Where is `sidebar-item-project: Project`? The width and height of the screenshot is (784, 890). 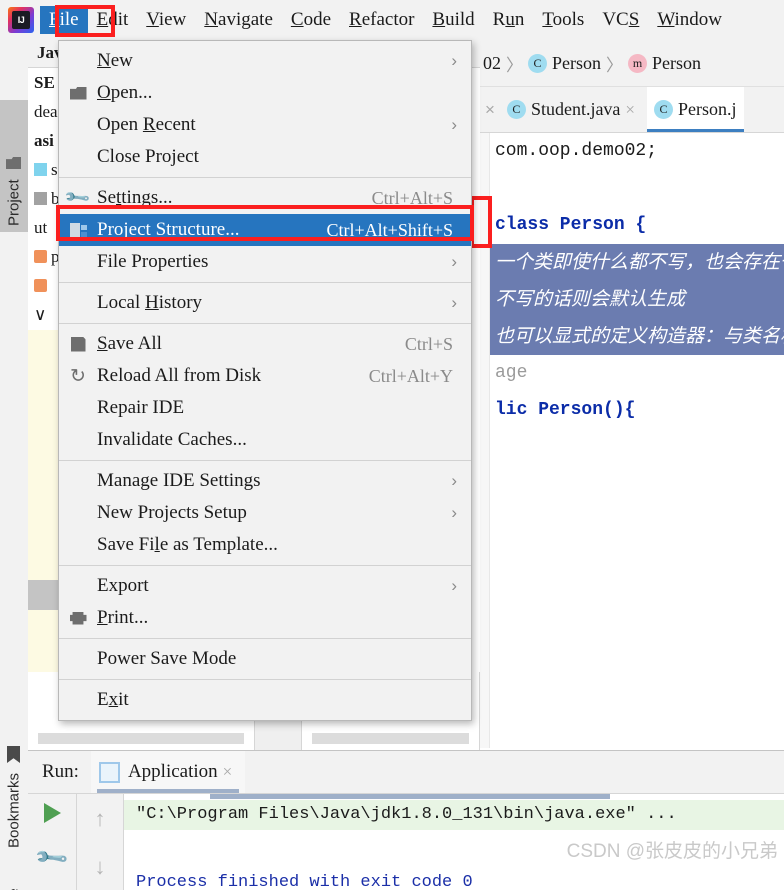
sidebar-item-project: Project is located at coordinates (14, 166).